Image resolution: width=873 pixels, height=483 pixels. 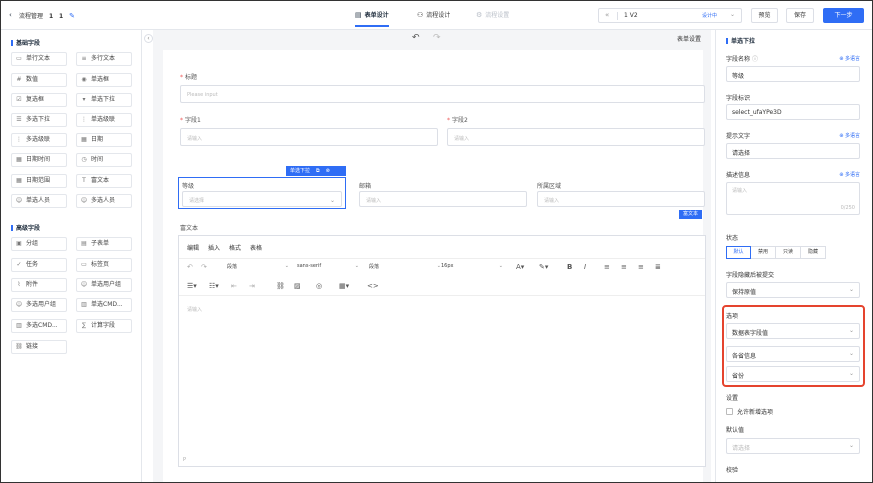 What do you see at coordinates (793, 74) in the screenshot?
I see `field-name-input: 等级` at bounding box center [793, 74].